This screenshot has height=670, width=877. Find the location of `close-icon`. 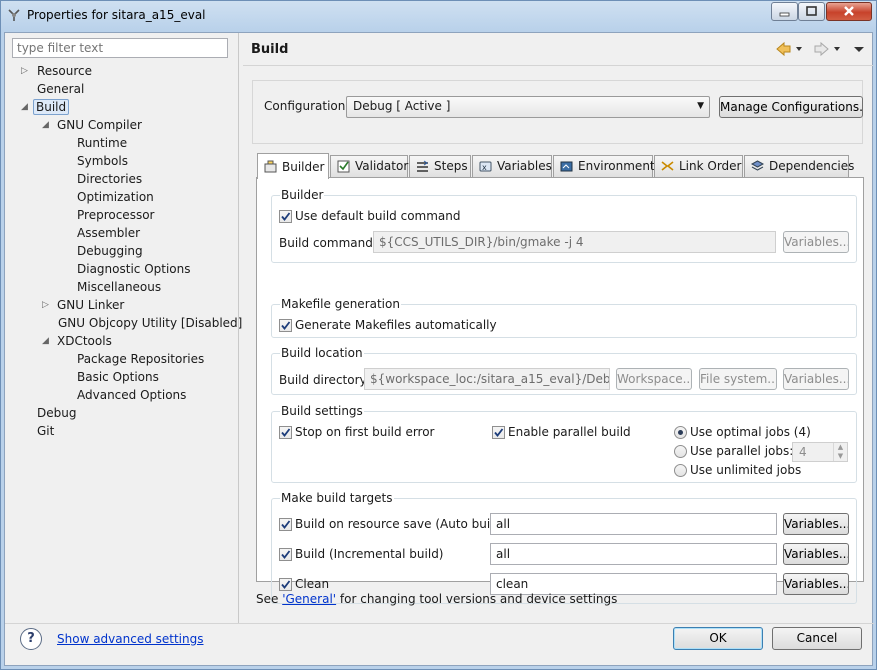

close-icon is located at coordinates (849, 11).